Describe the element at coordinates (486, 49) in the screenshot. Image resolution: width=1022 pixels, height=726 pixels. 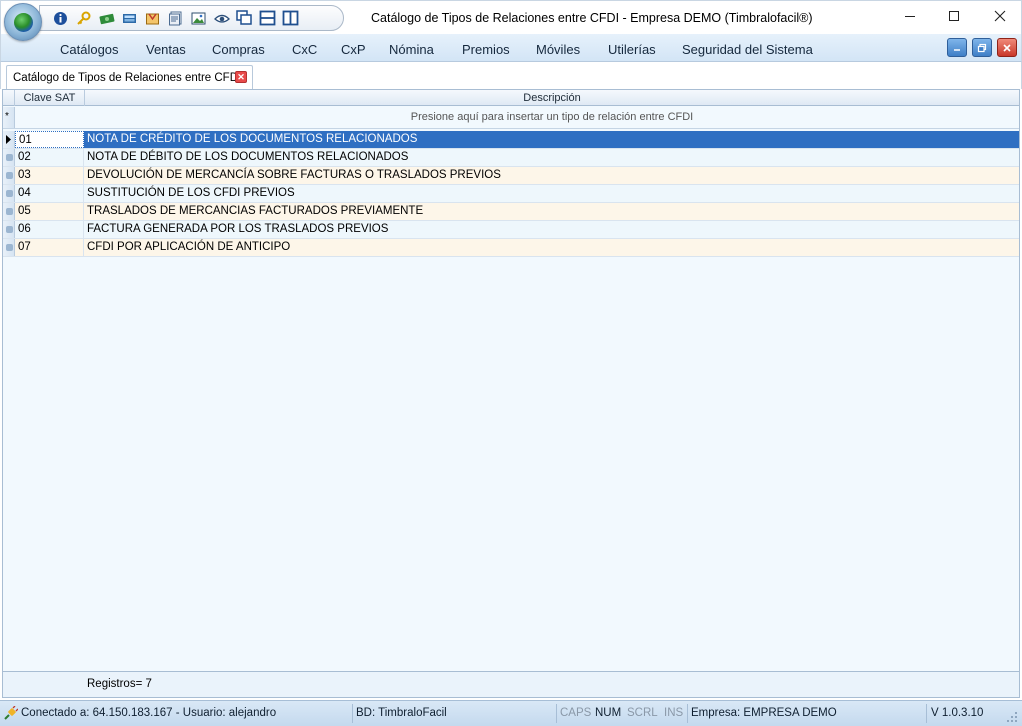
I see `menu-premios: Premios` at that location.